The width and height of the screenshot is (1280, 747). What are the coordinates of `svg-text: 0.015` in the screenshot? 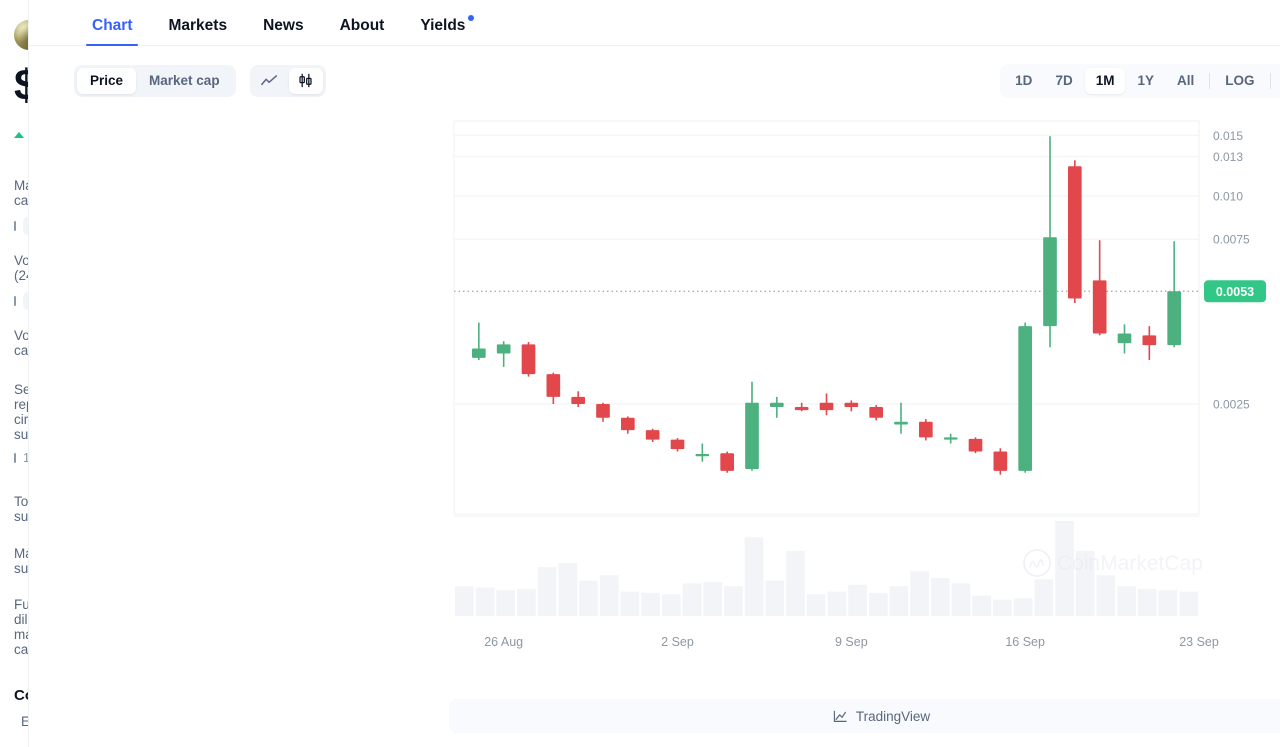 It's located at (1228, 135).